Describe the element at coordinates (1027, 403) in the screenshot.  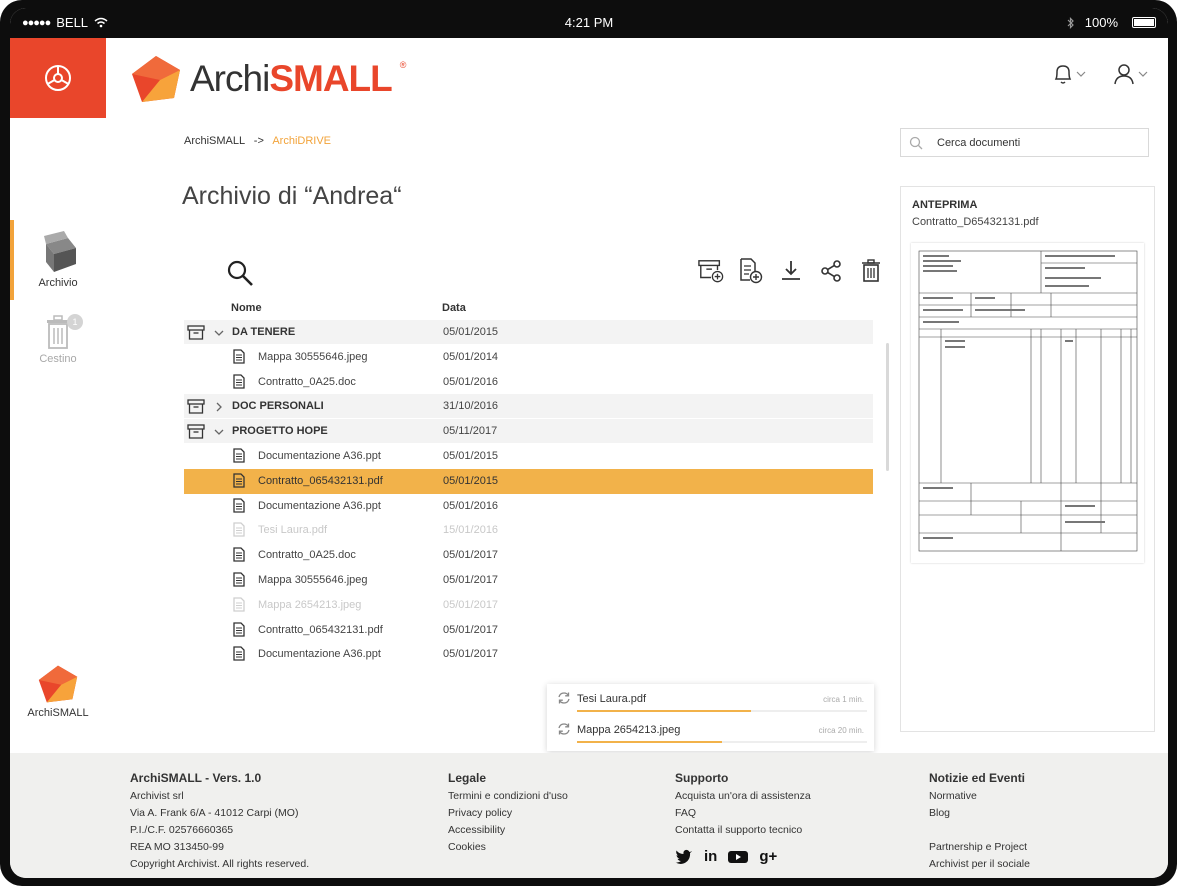
I see `document-thumbnail` at that location.